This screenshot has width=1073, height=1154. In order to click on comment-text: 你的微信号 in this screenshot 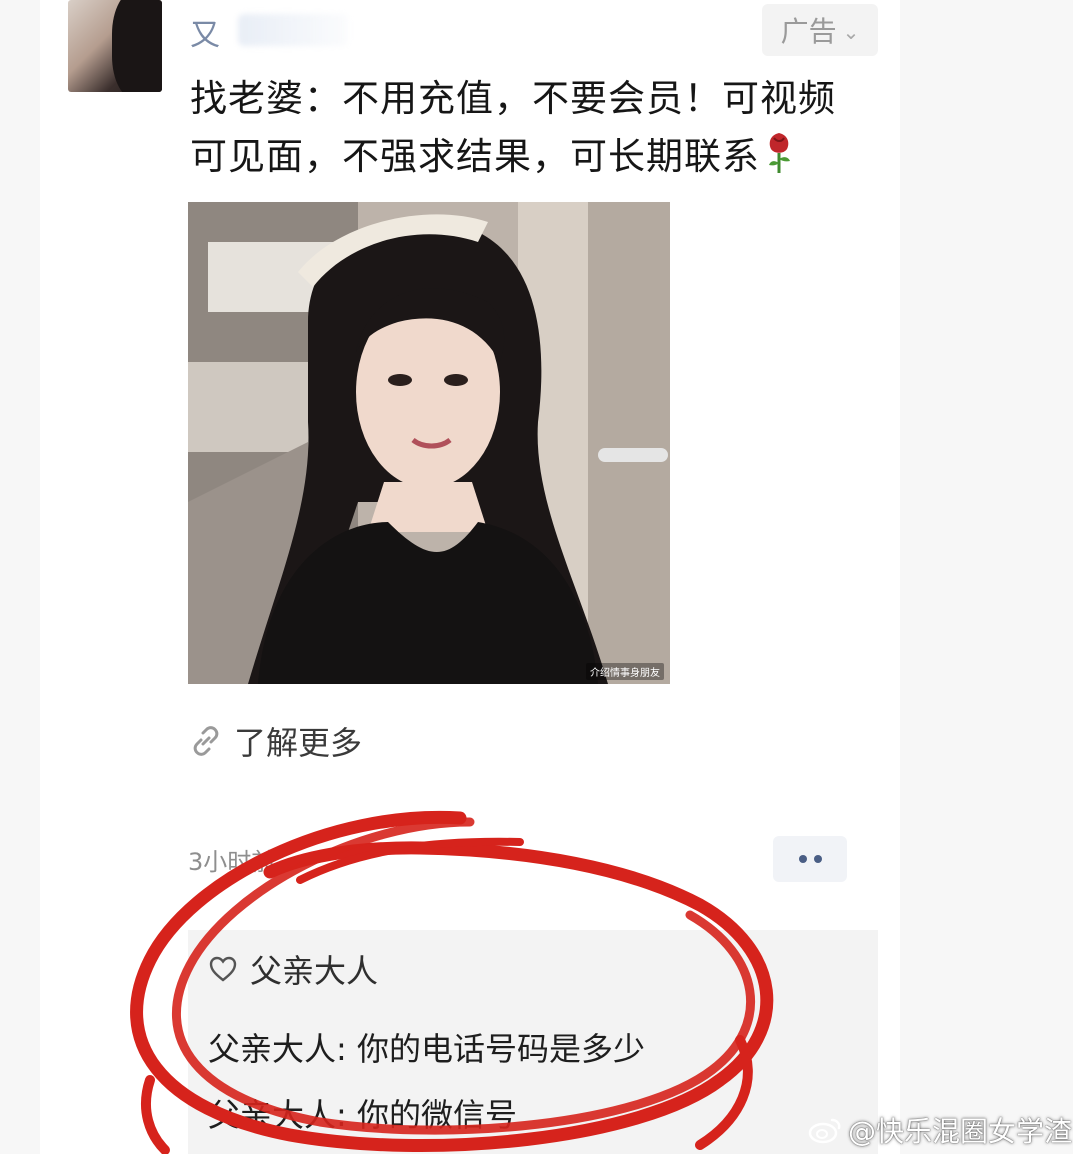, I will do `click(436, 1115)`.